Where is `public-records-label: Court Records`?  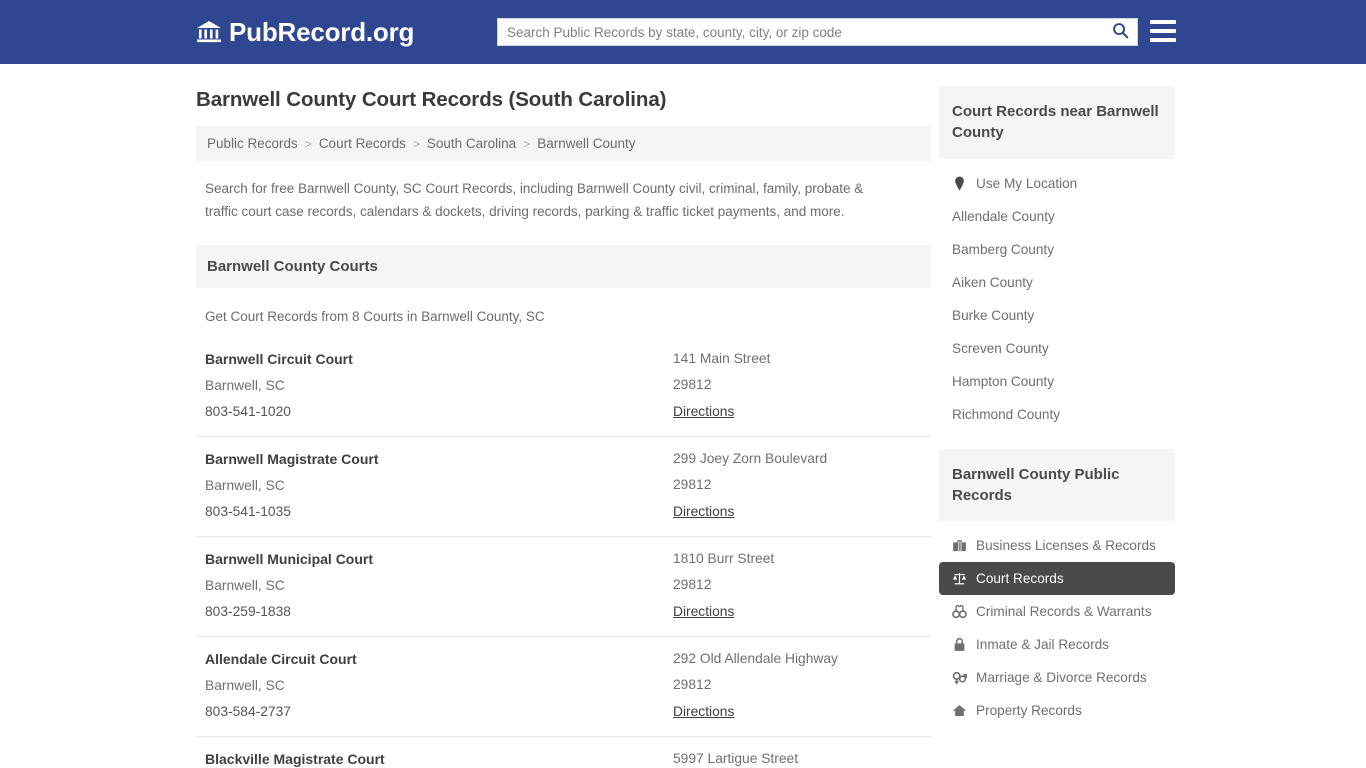 public-records-label: Court Records is located at coordinates (1020, 579).